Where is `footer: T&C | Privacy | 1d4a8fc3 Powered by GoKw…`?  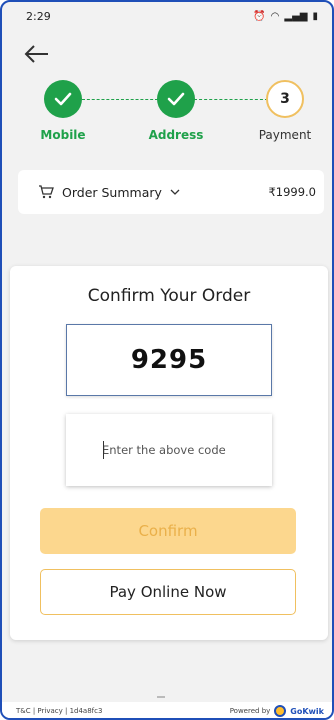
footer: T&C | Privacy | 1d4a8fc3 Powered by GoKw… is located at coordinates (167, 710).